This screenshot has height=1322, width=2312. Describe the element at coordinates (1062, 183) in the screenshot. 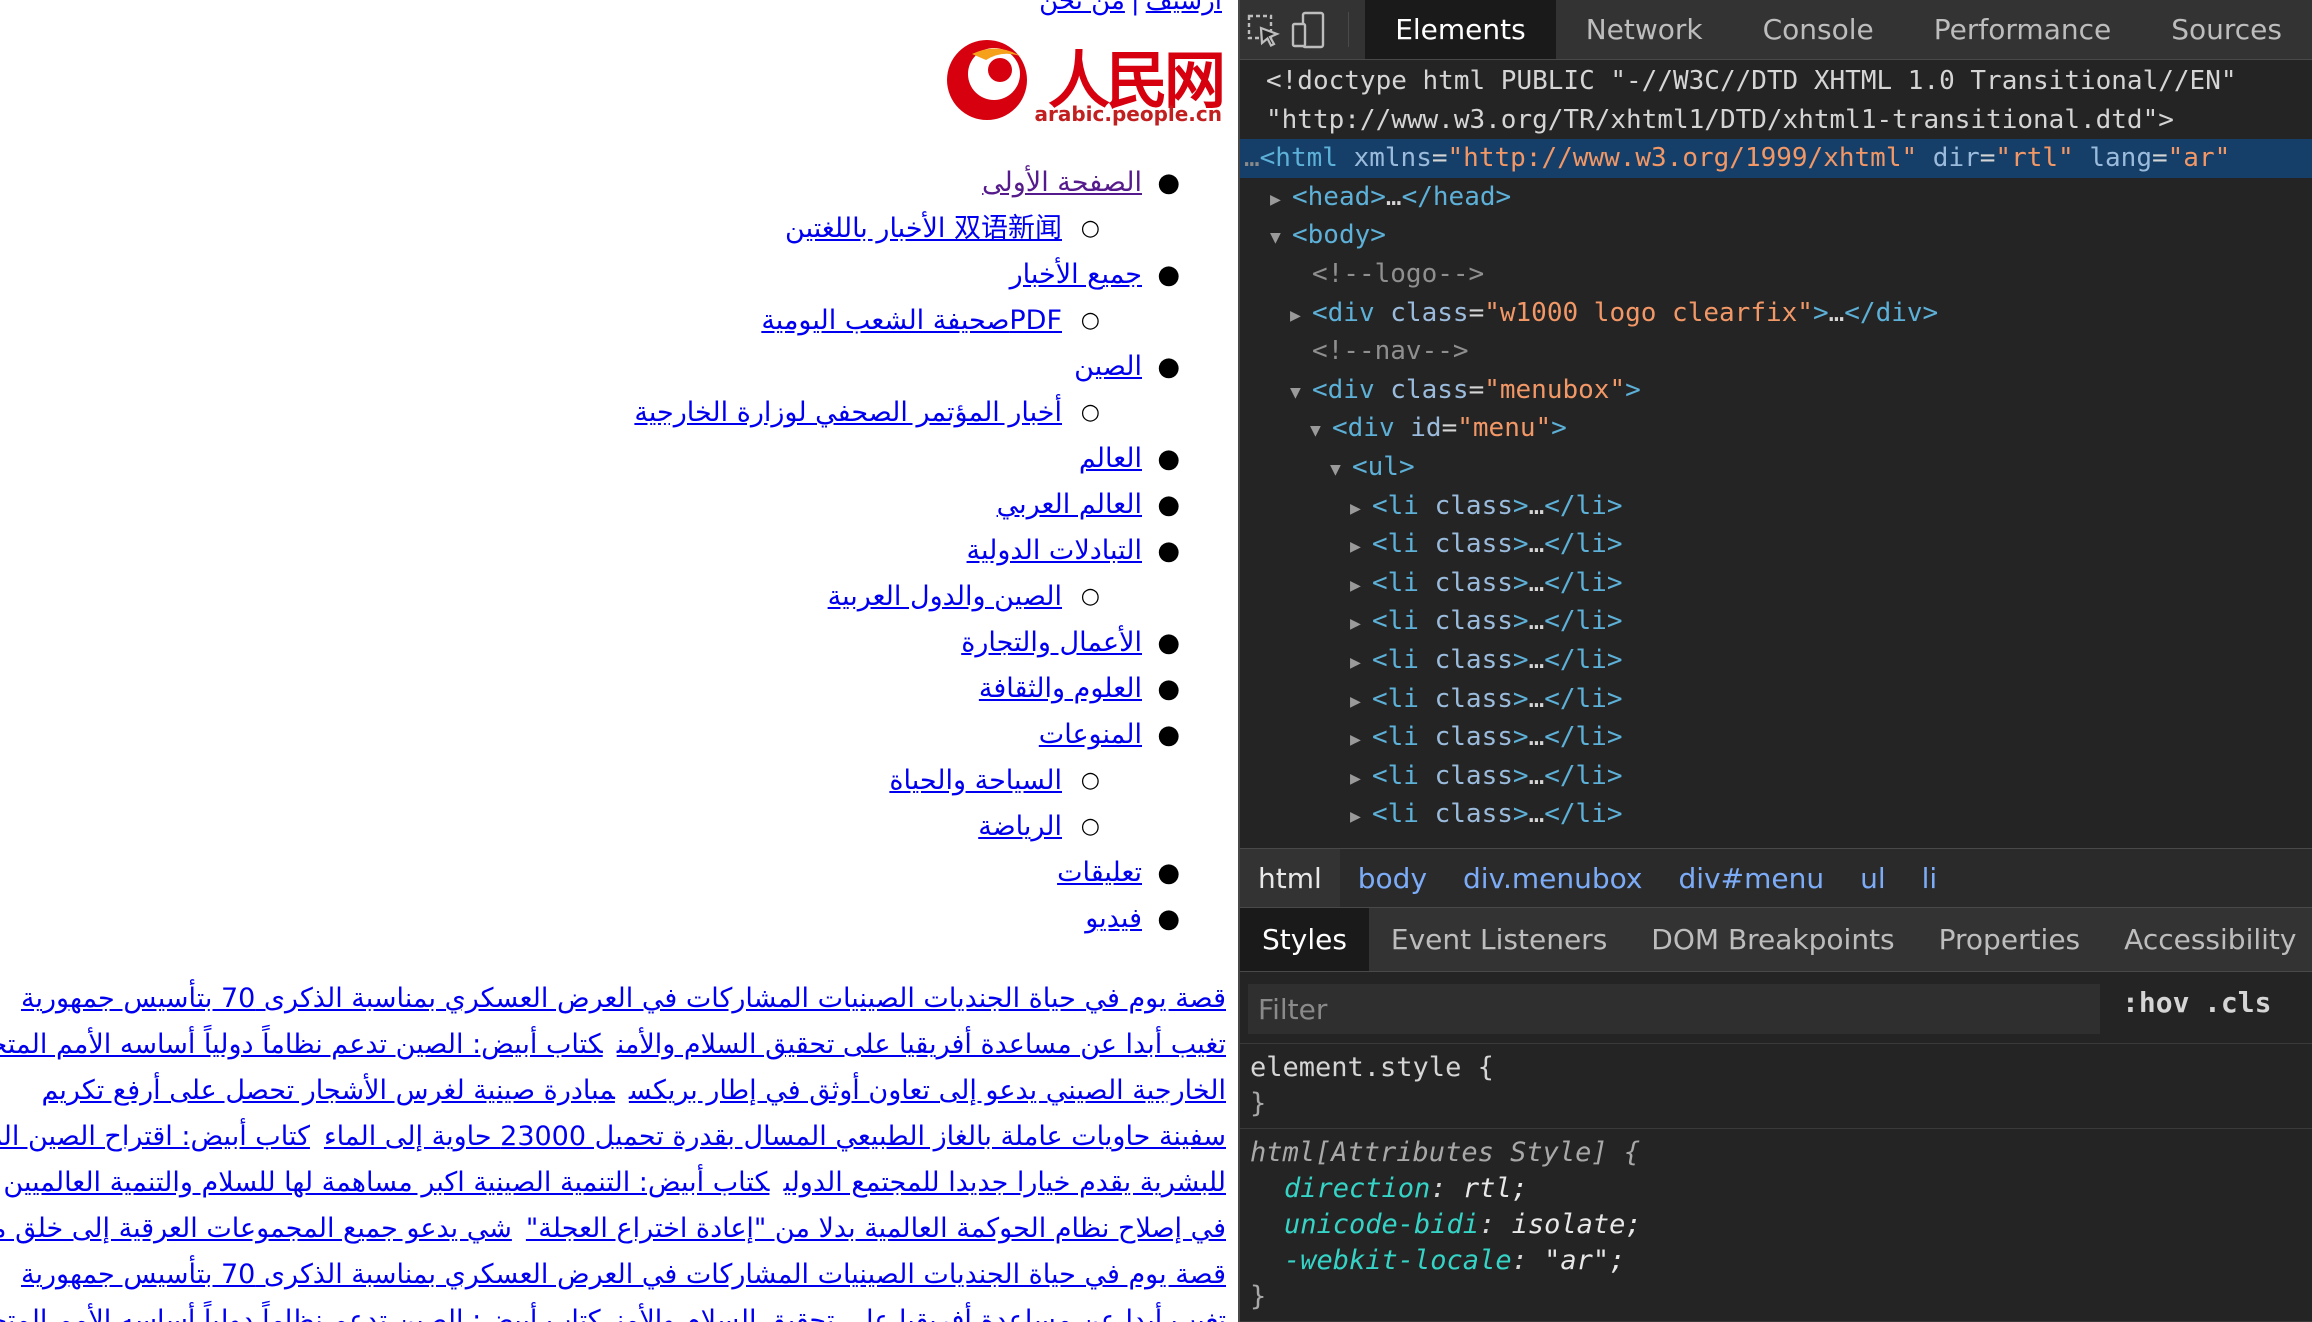

I see `menu-link: الصفحة الأولى` at that location.